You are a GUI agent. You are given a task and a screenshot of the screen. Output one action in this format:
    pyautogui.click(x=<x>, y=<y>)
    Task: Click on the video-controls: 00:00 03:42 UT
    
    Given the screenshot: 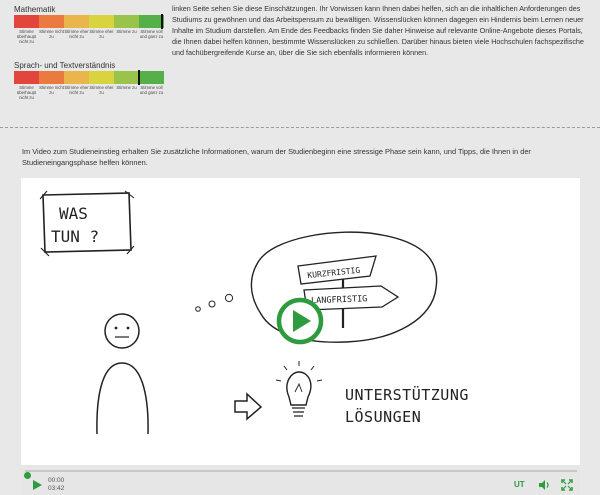 What is the action you would take?
    pyautogui.click(x=300, y=480)
    